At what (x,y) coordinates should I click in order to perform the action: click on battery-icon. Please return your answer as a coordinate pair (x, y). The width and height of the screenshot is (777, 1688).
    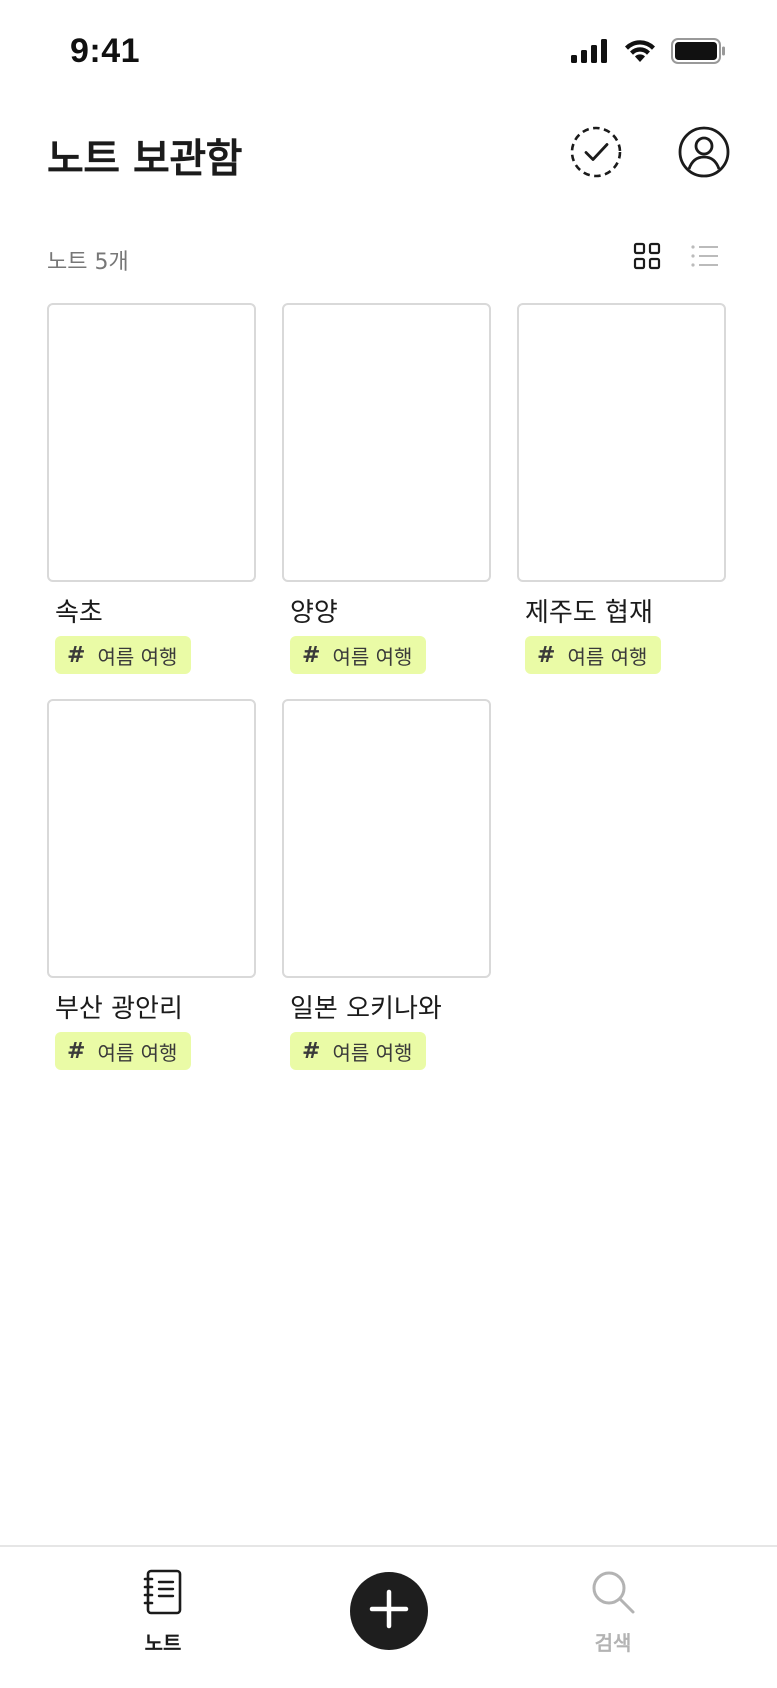
    Looking at the image, I should click on (699, 53).